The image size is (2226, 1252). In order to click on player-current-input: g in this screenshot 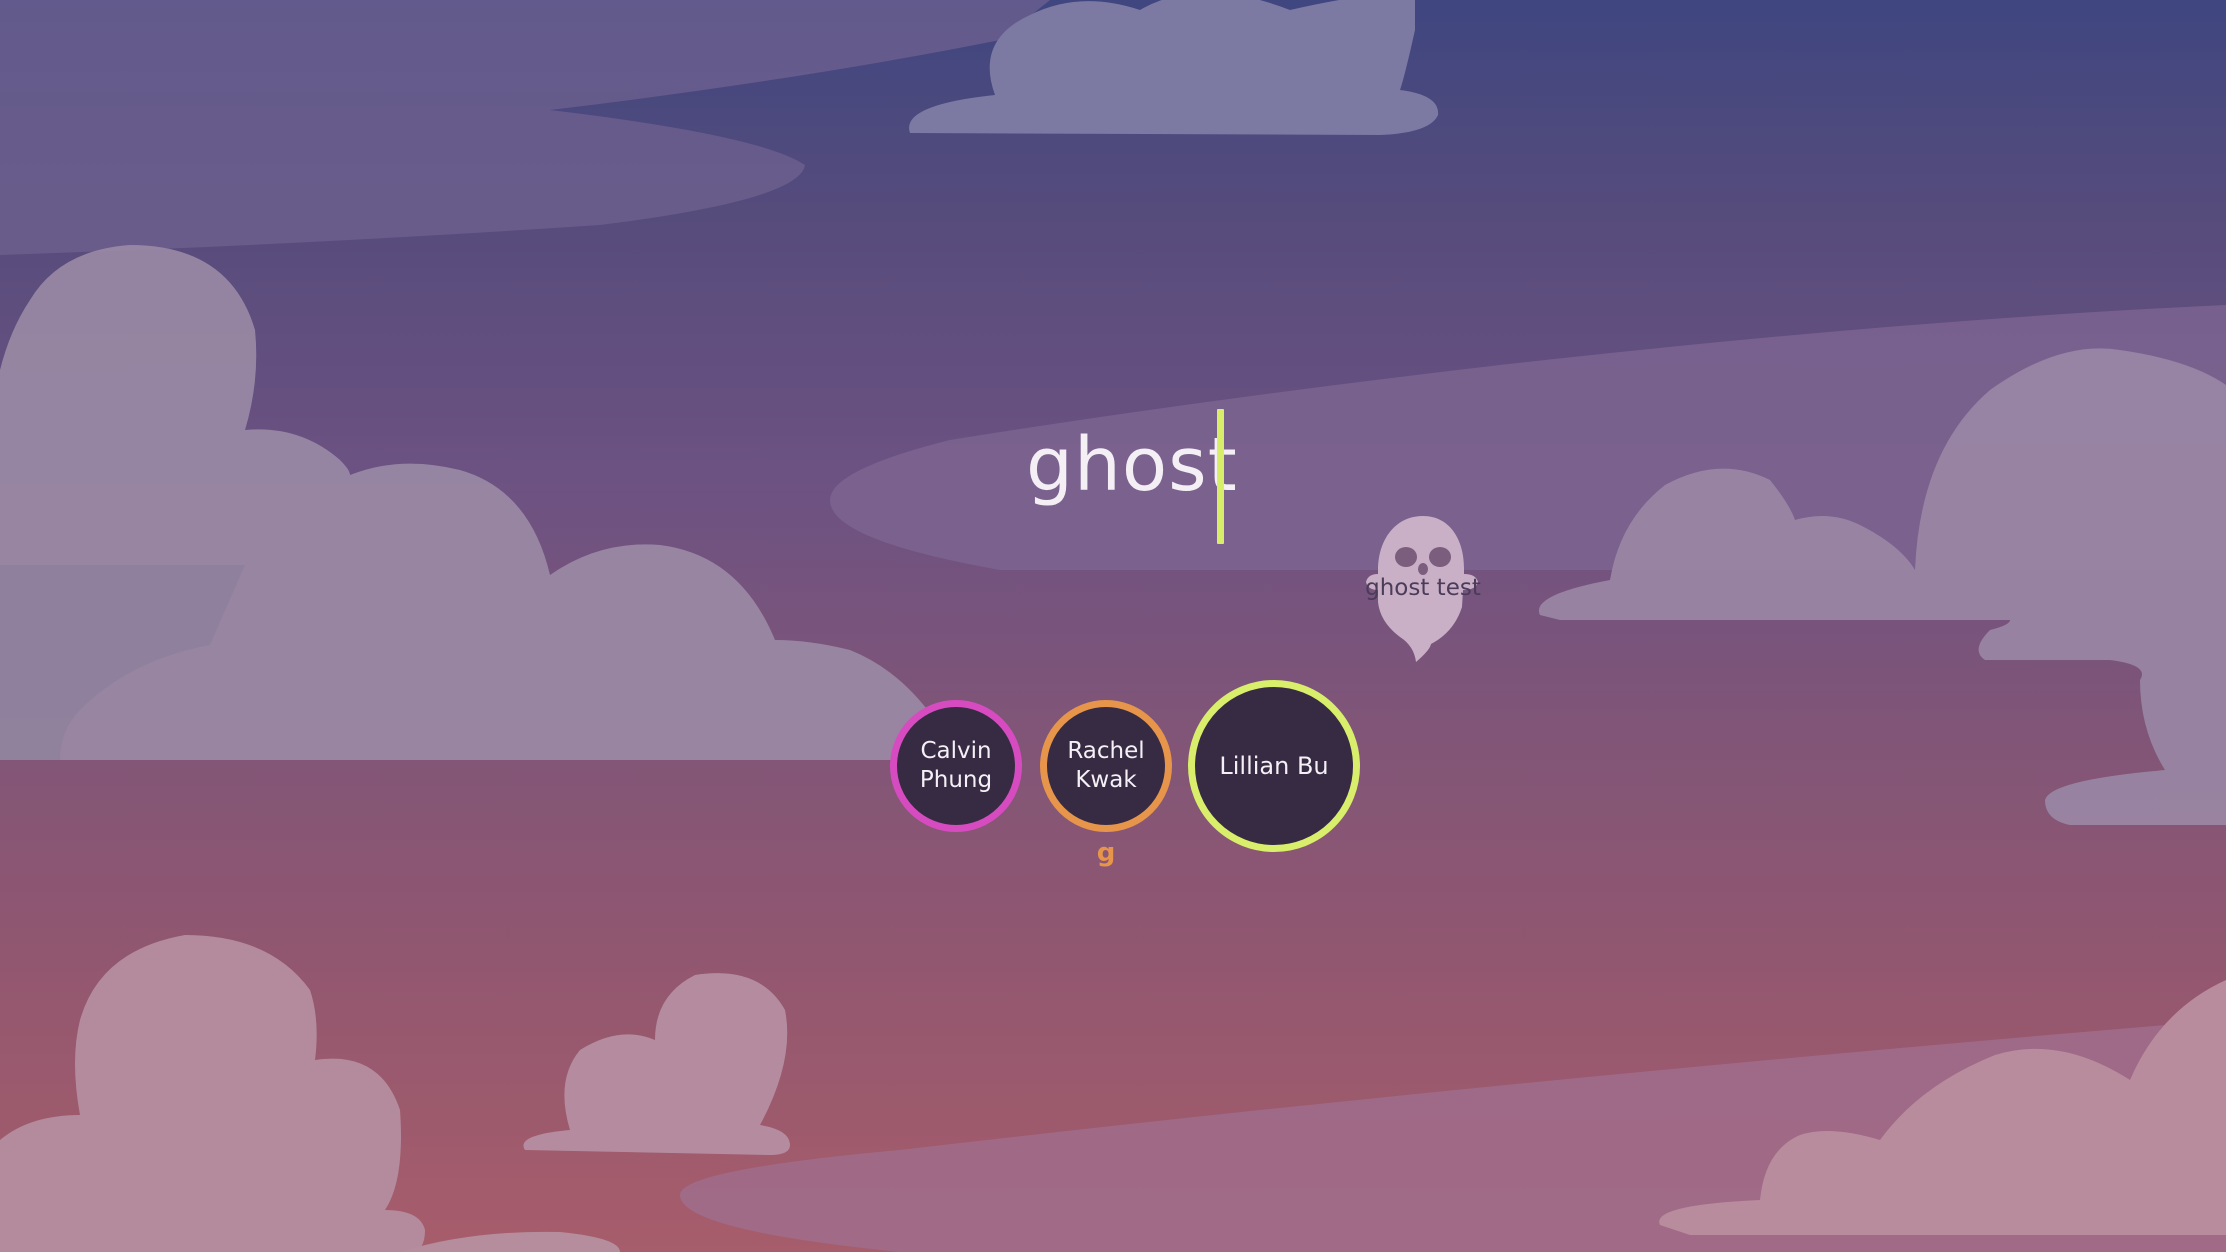, I will do `click(1106, 853)`.